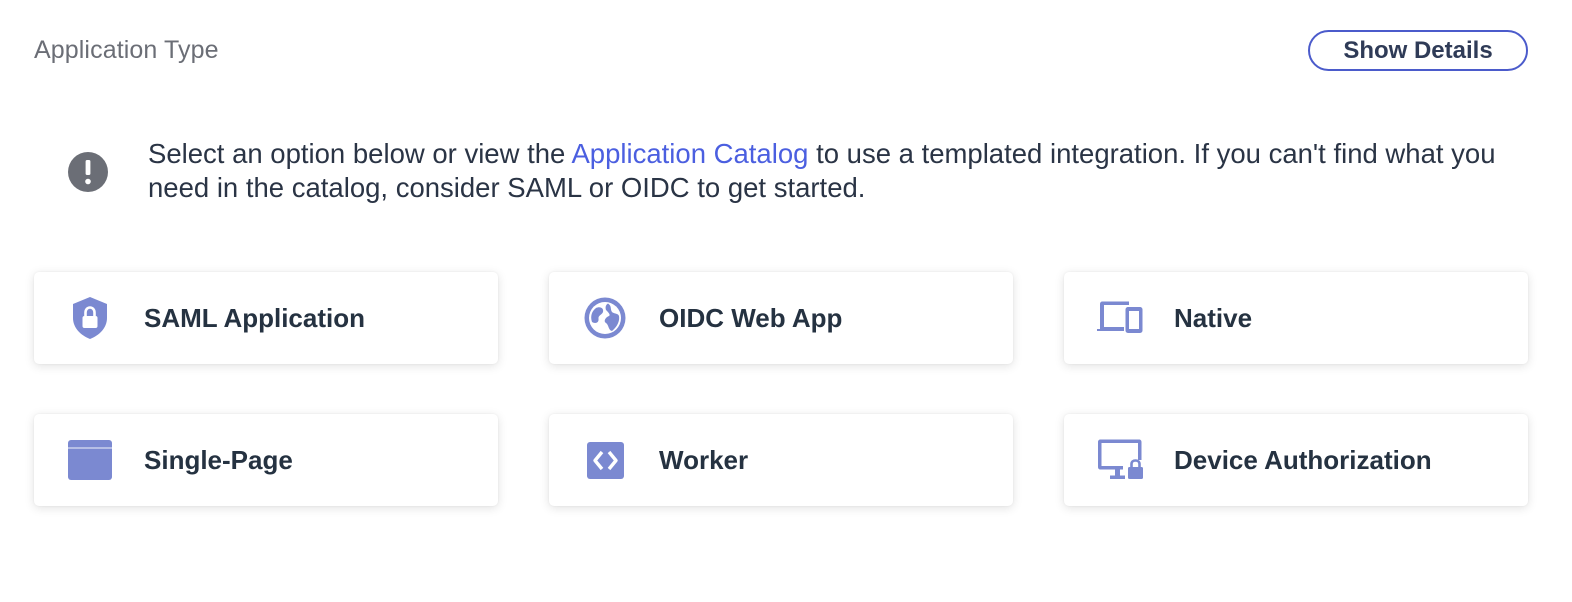  I want to click on exclamation-circle-icon, so click(88, 172).